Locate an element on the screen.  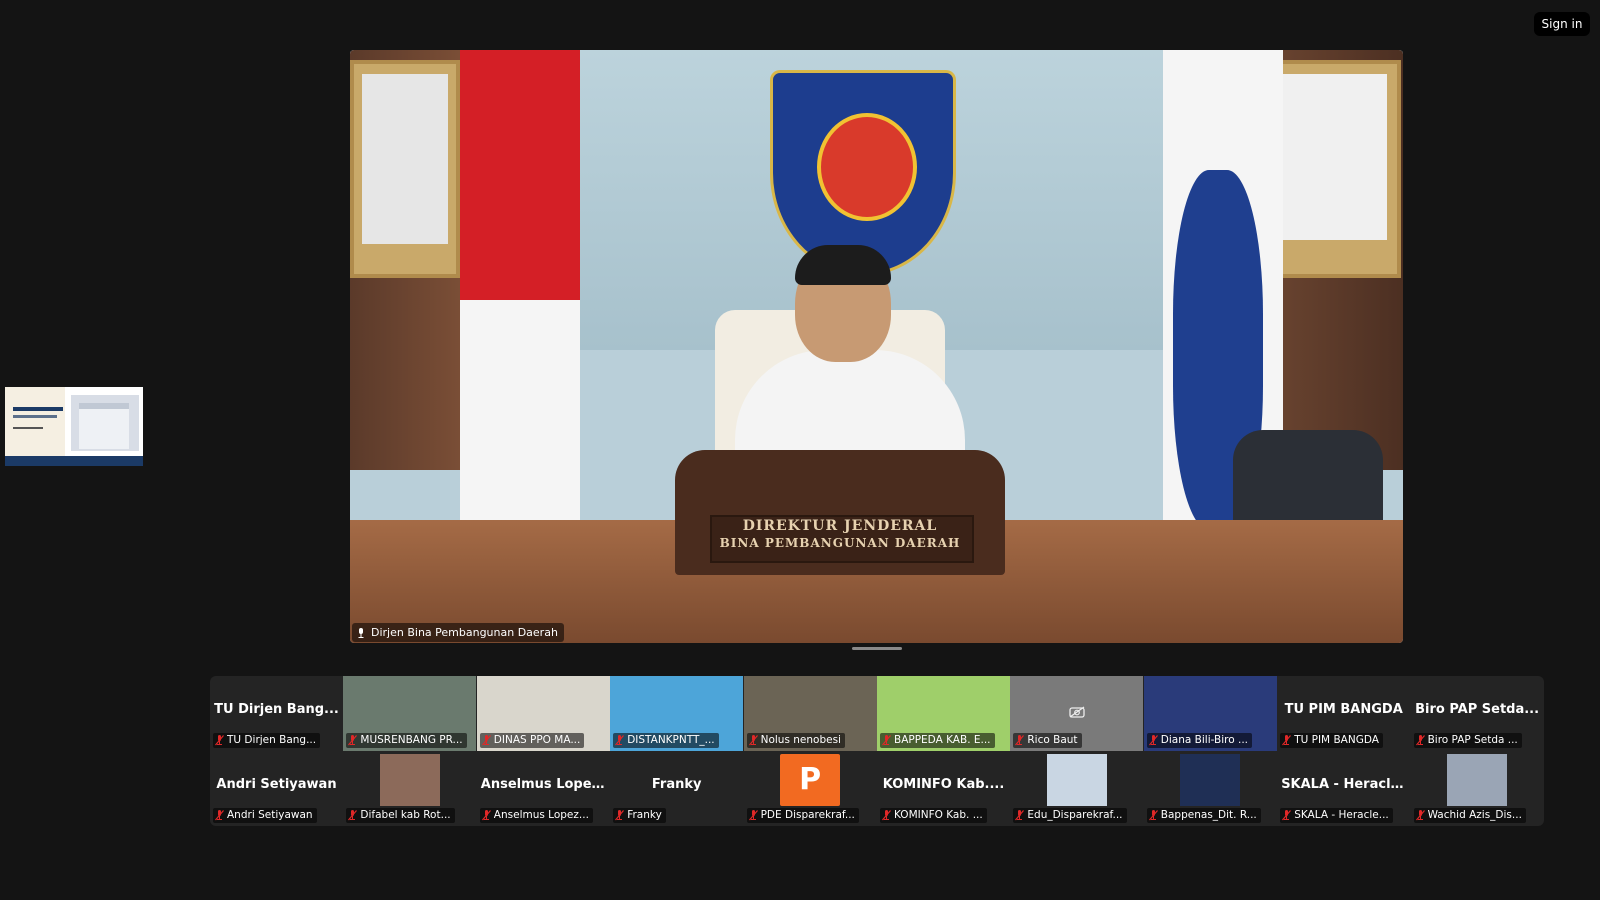
gallery-page-indicator is located at coordinates (877, 648).